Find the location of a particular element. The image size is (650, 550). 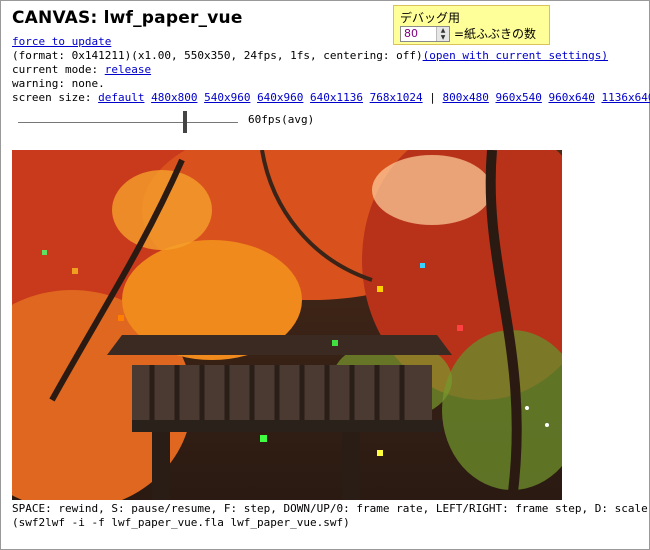

size-link-640x1136: 640x1136 is located at coordinates (336, 97).